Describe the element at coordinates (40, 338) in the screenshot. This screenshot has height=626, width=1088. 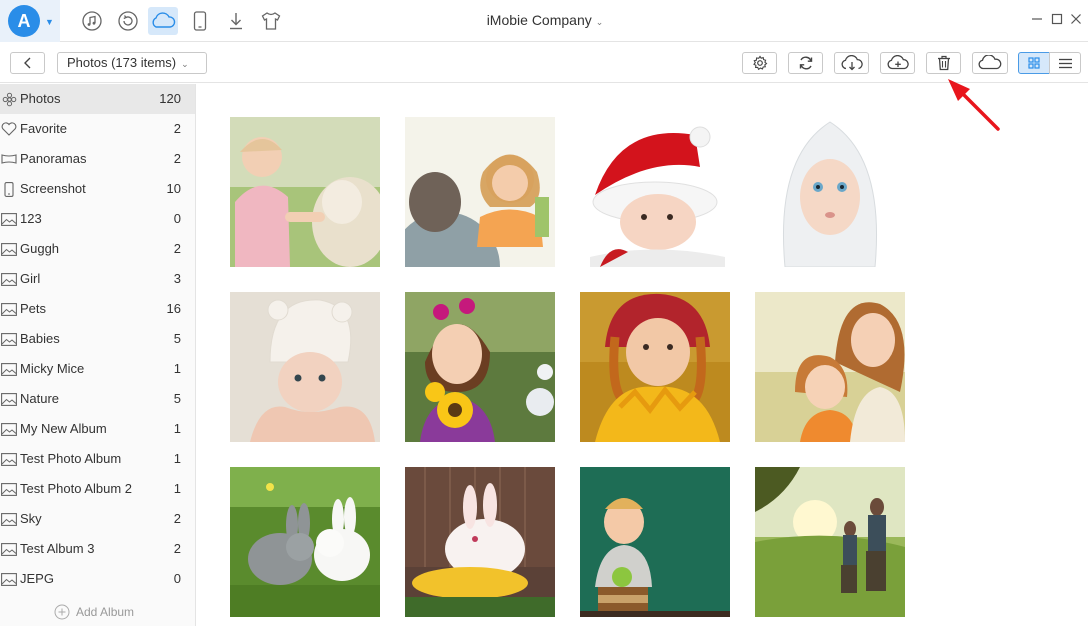
I see `sidebar-item-label: Babies` at that location.